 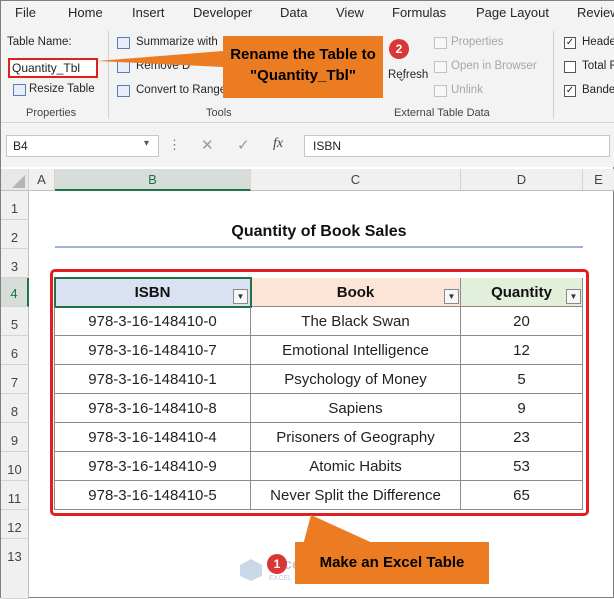 I want to click on row-header: 4, so click(x=15, y=292).